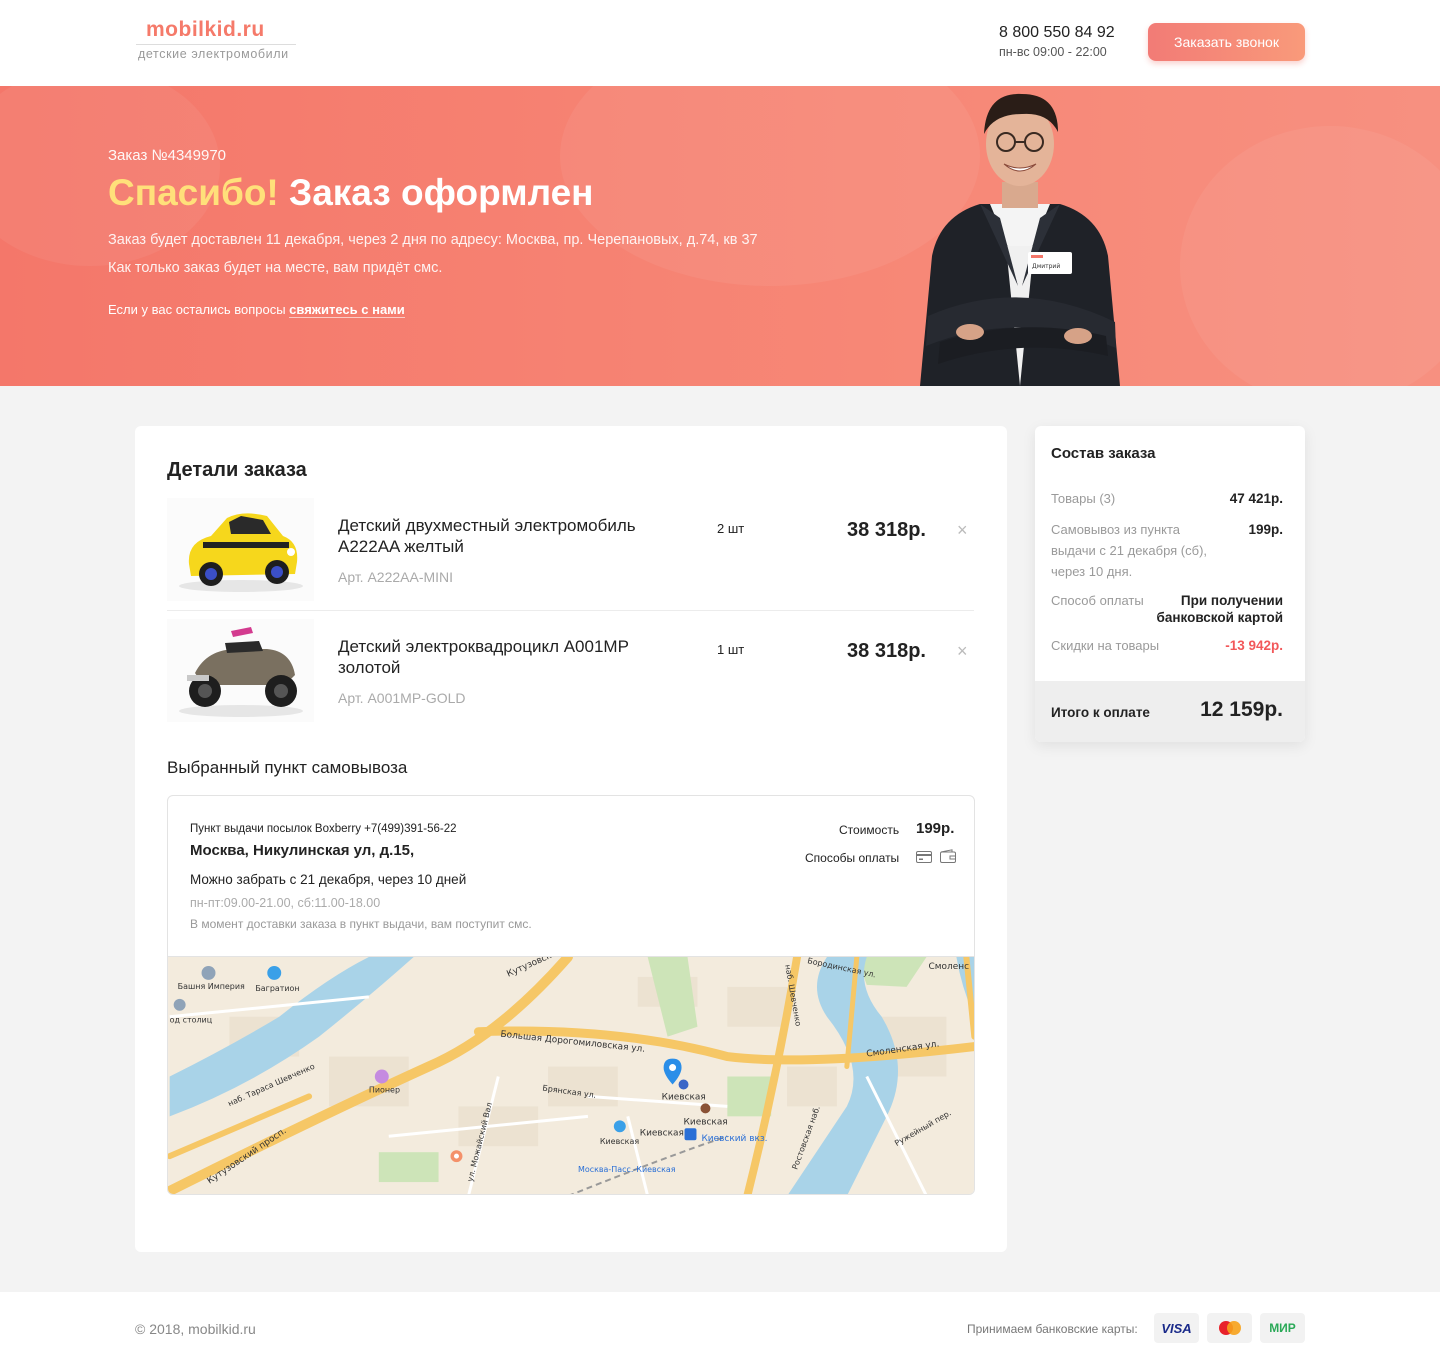  I want to click on pickup-address: Москва, Никулинская ул, д.15,, so click(302, 850).